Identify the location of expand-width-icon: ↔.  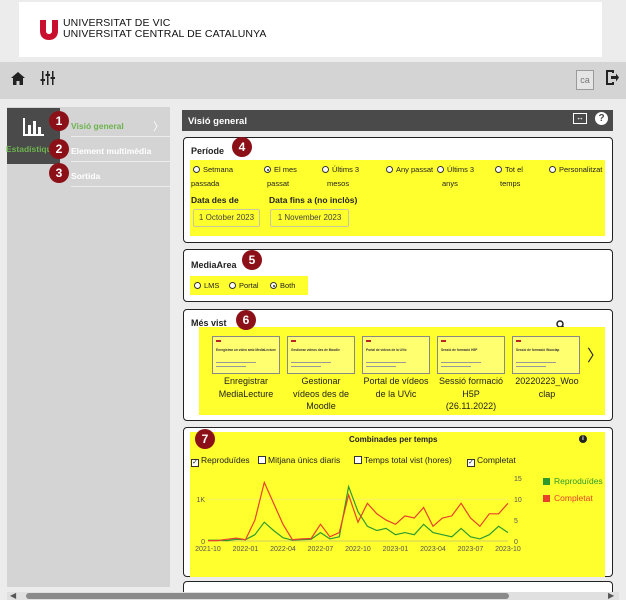
(580, 118).